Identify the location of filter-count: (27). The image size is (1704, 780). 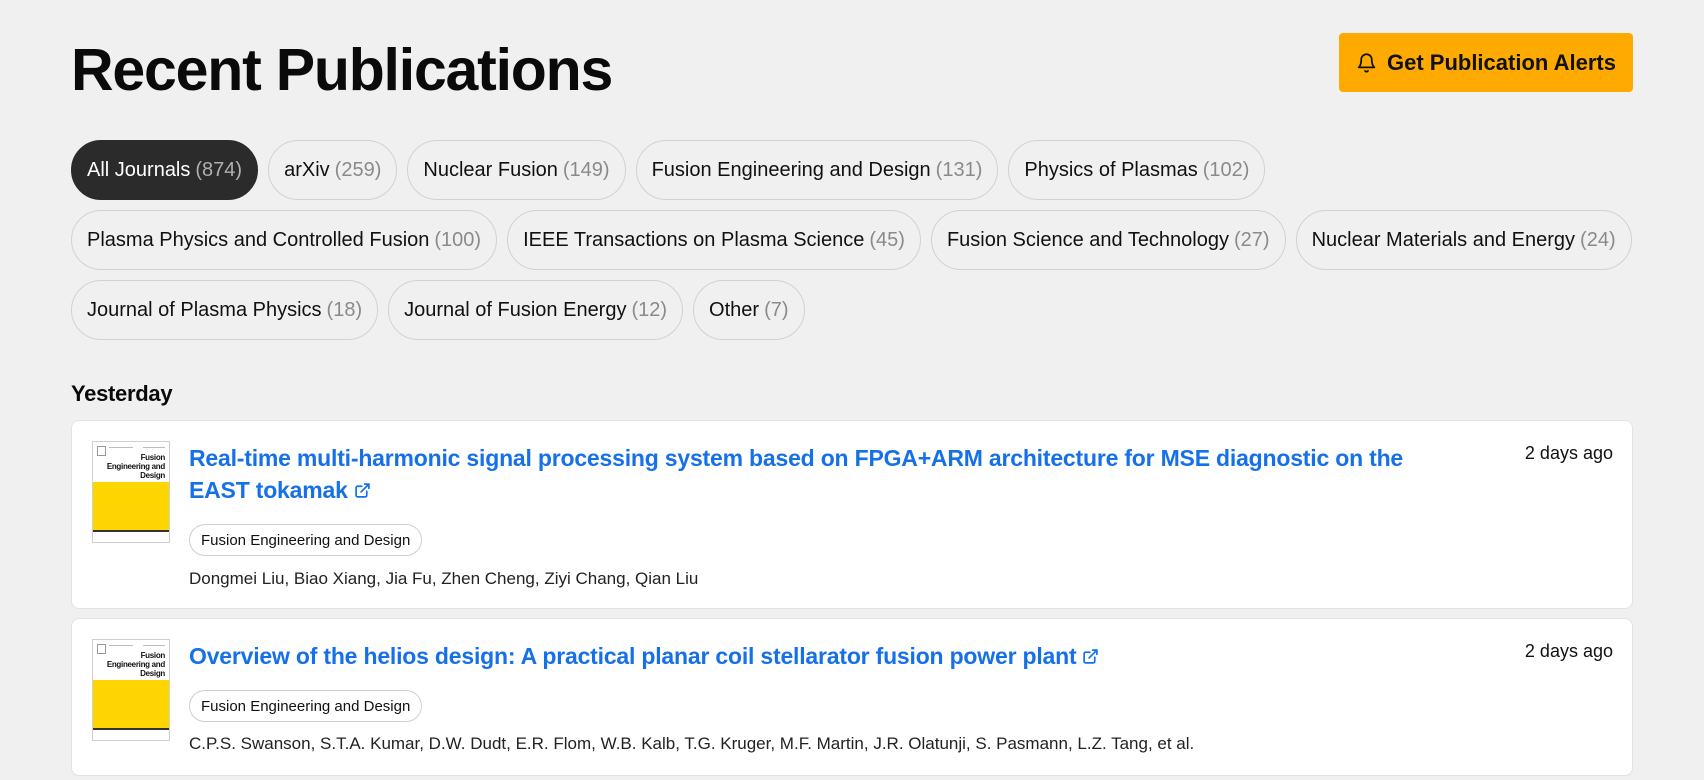
(1252, 239).